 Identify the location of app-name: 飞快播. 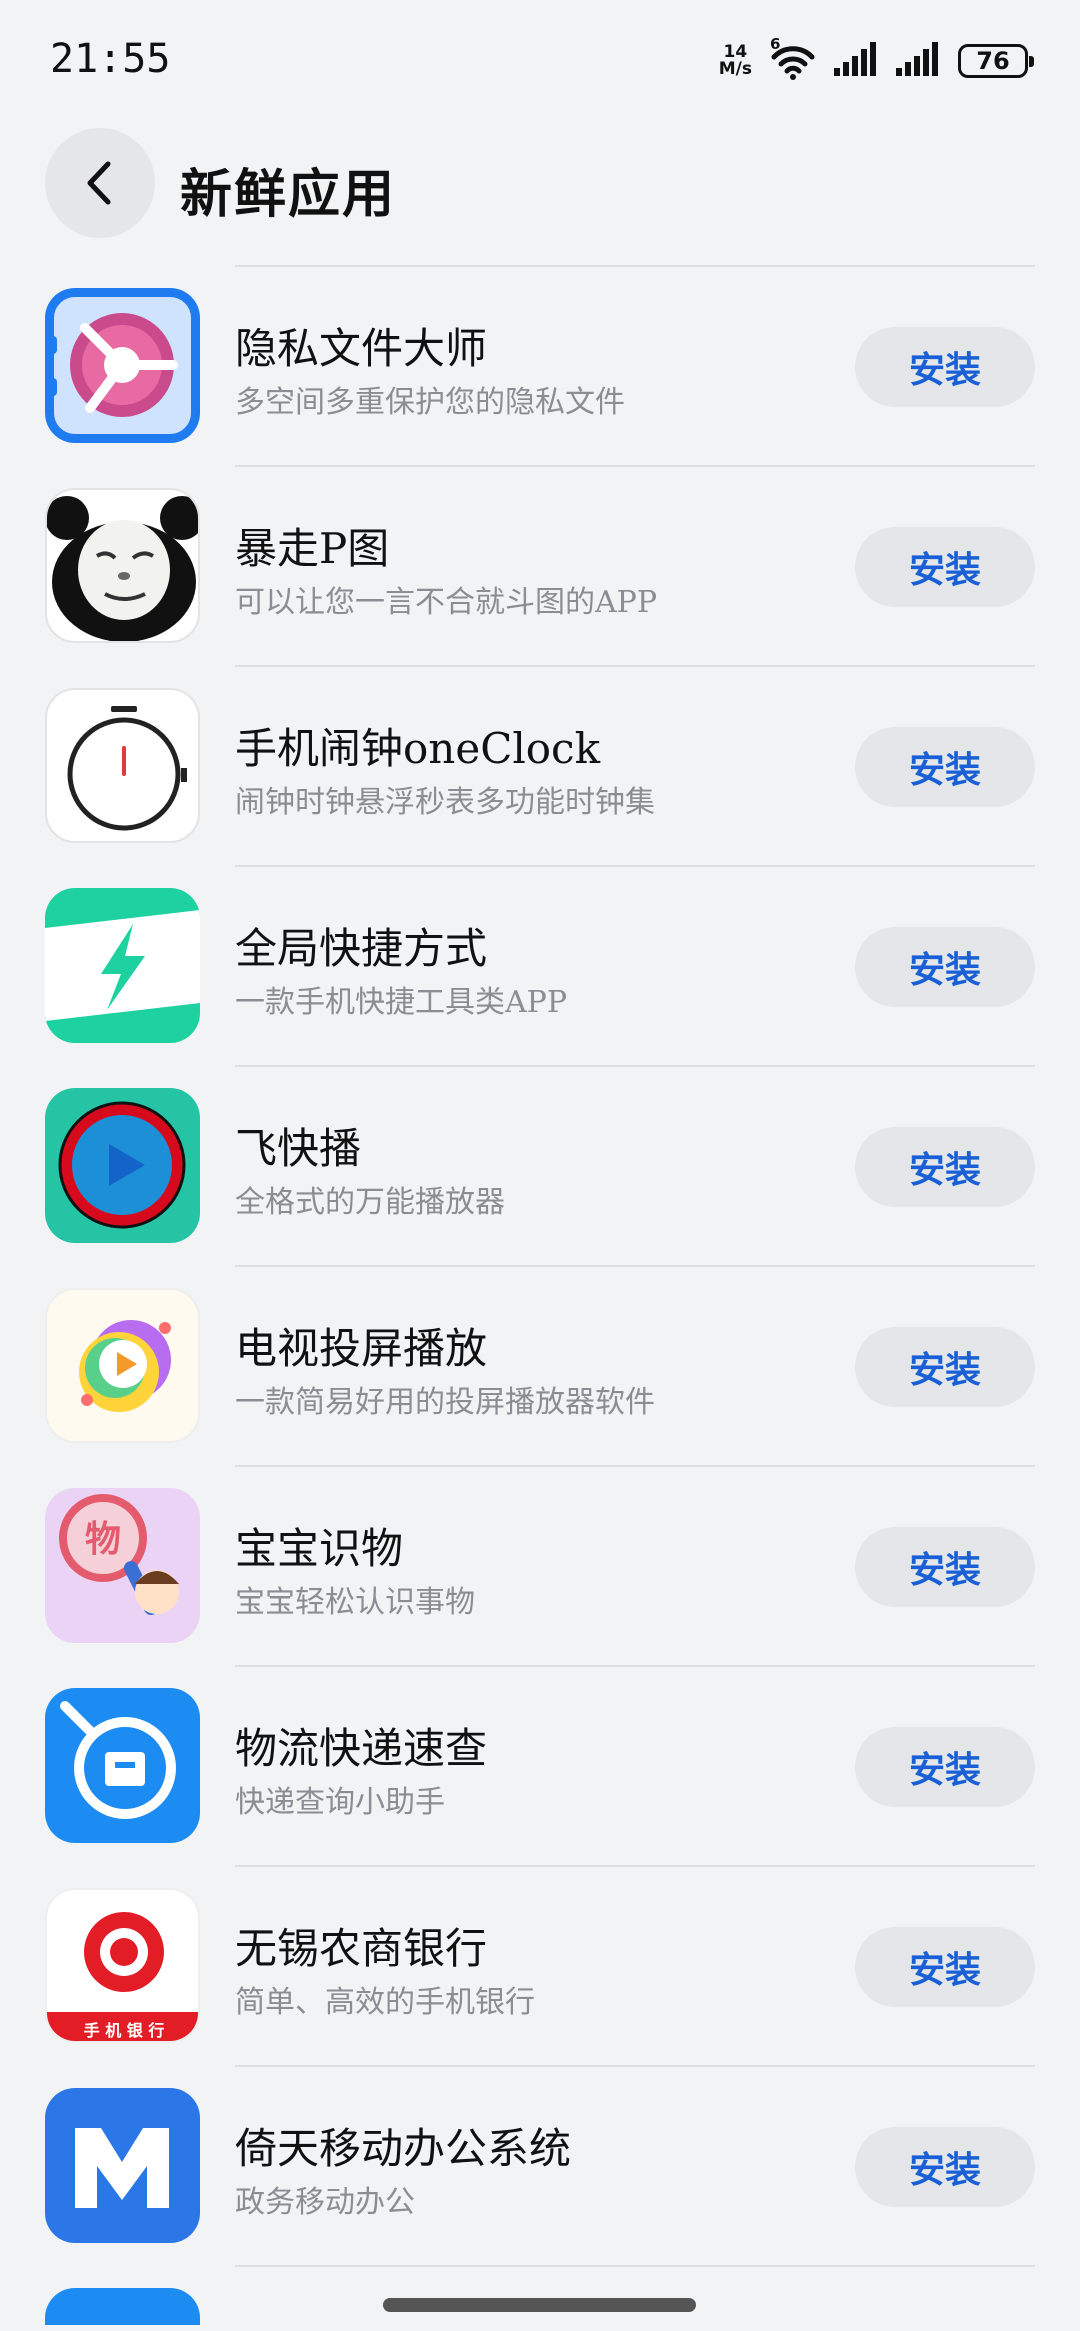
(298, 1148).